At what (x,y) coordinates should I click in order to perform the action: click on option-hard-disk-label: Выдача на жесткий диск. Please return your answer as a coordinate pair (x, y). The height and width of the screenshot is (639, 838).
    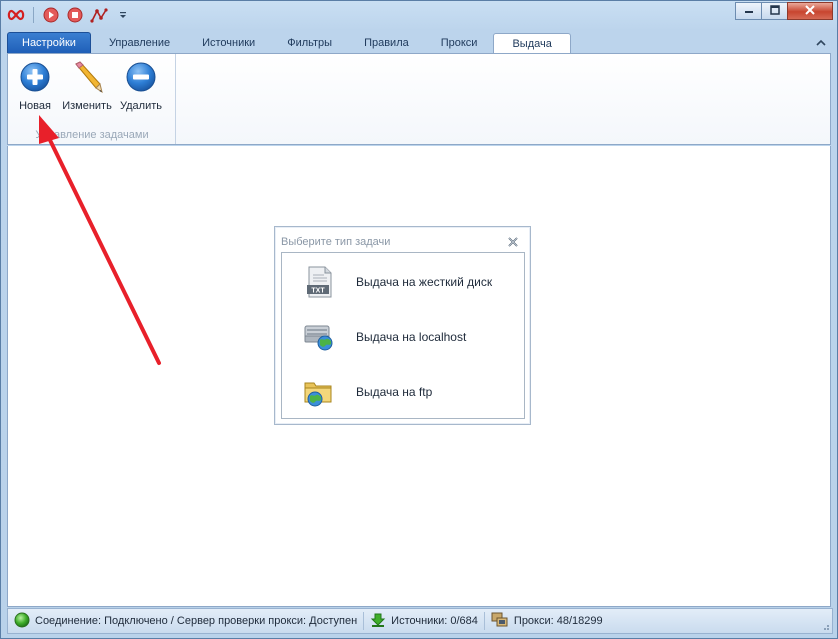
    Looking at the image, I should click on (424, 282).